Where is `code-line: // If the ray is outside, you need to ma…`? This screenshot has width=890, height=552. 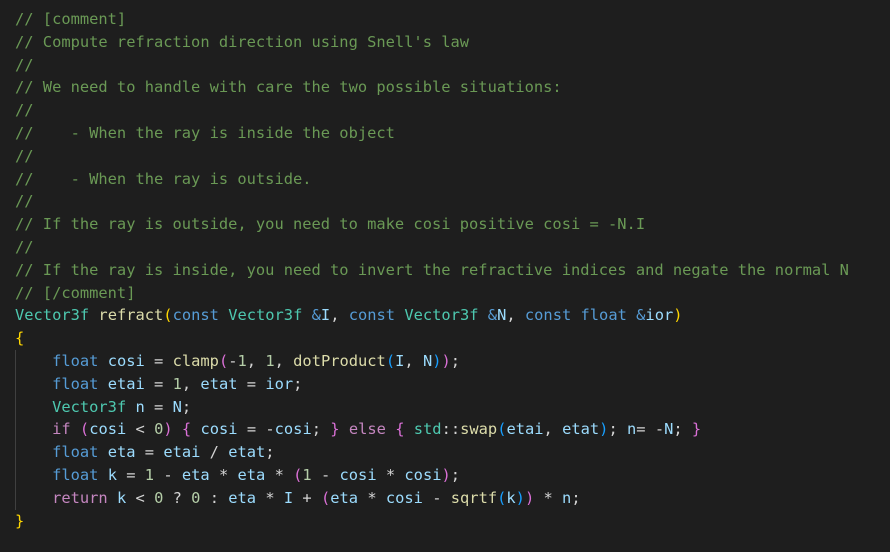 code-line: // If the ray is outside, you need to ma… is located at coordinates (445, 224).